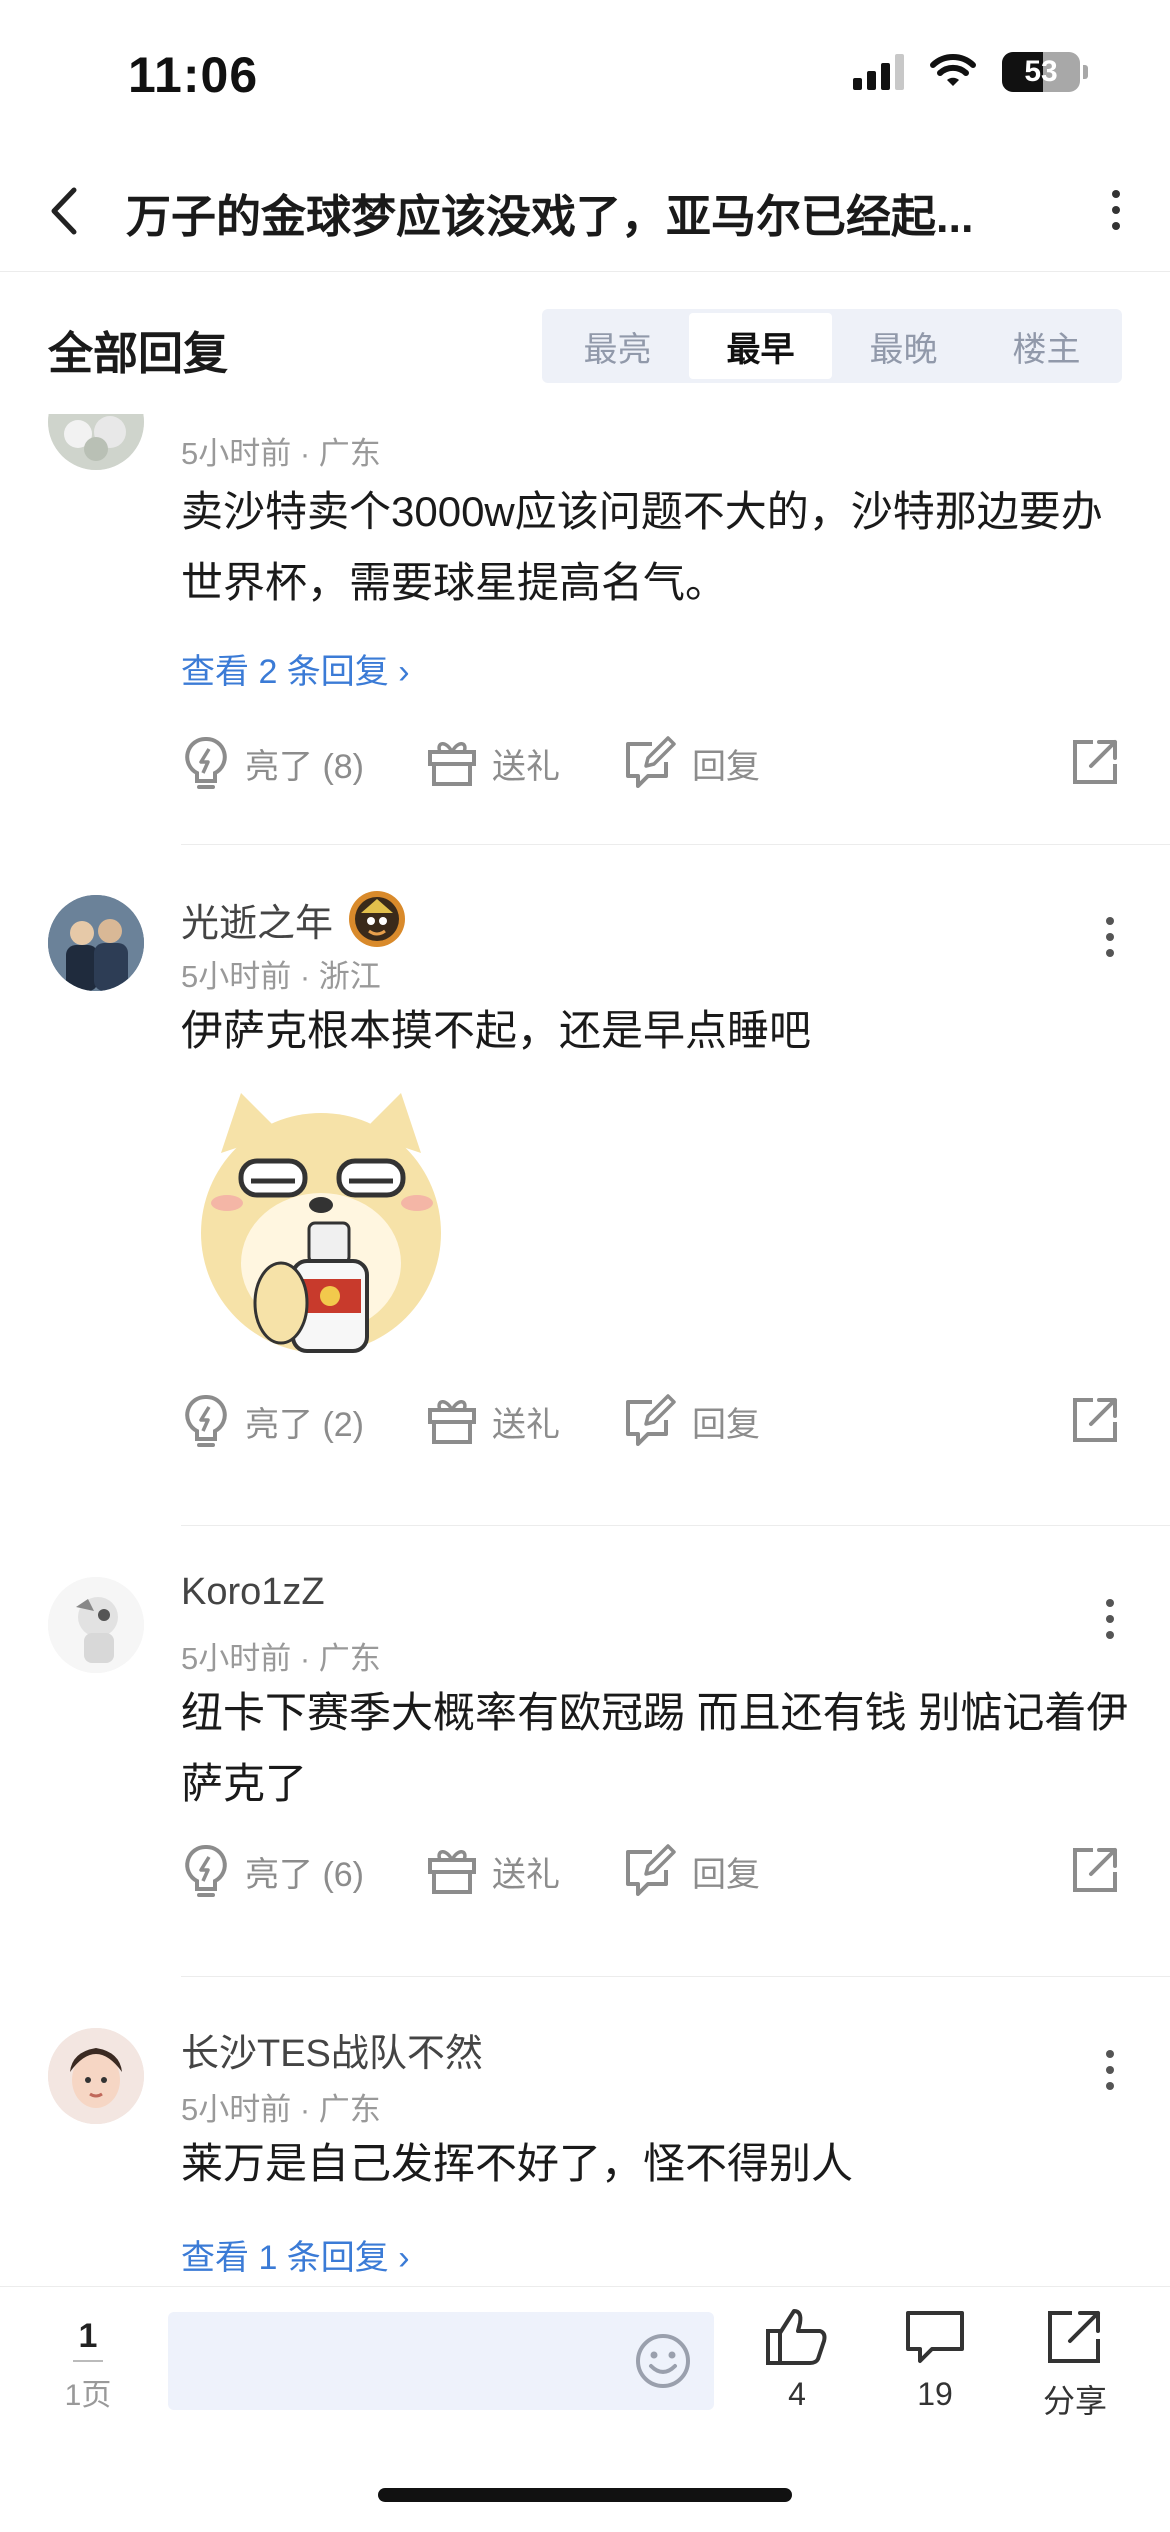 The width and height of the screenshot is (1170, 2532). What do you see at coordinates (655, 1748) in the screenshot?
I see `comment-text: 纽卡下赛季大概率有欧冠踢 而且还有钱 别惦记着伊萨克了` at bounding box center [655, 1748].